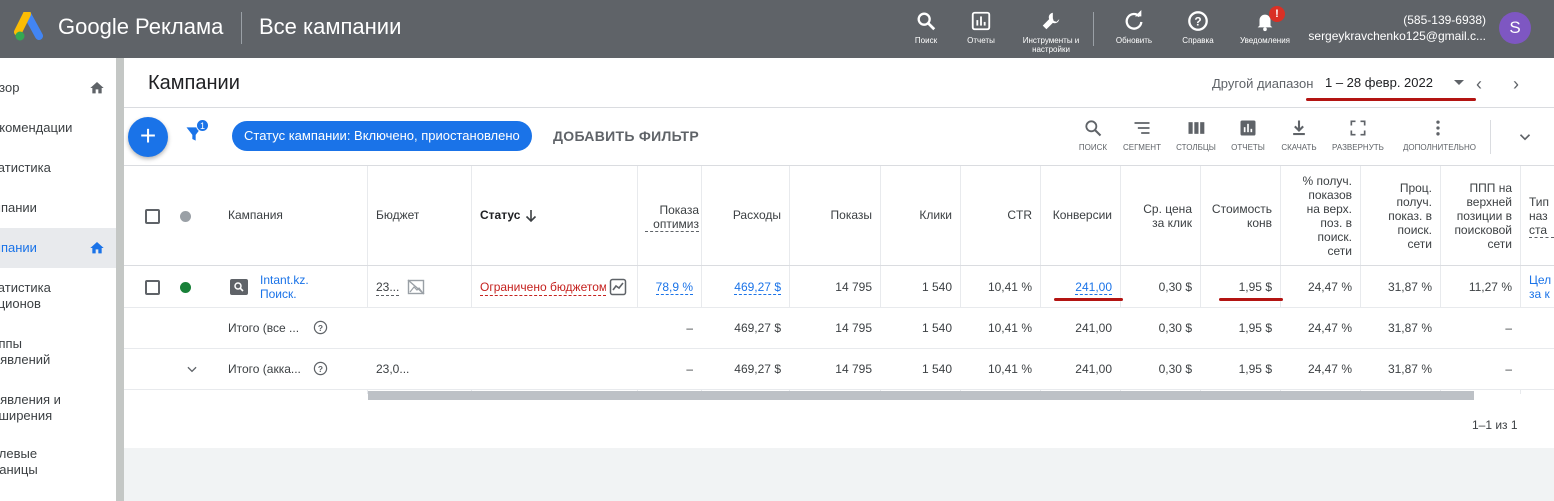 The width and height of the screenshot is (1554, 501). I want to click on sidebar-item-label: татистика, so click(25, 167).